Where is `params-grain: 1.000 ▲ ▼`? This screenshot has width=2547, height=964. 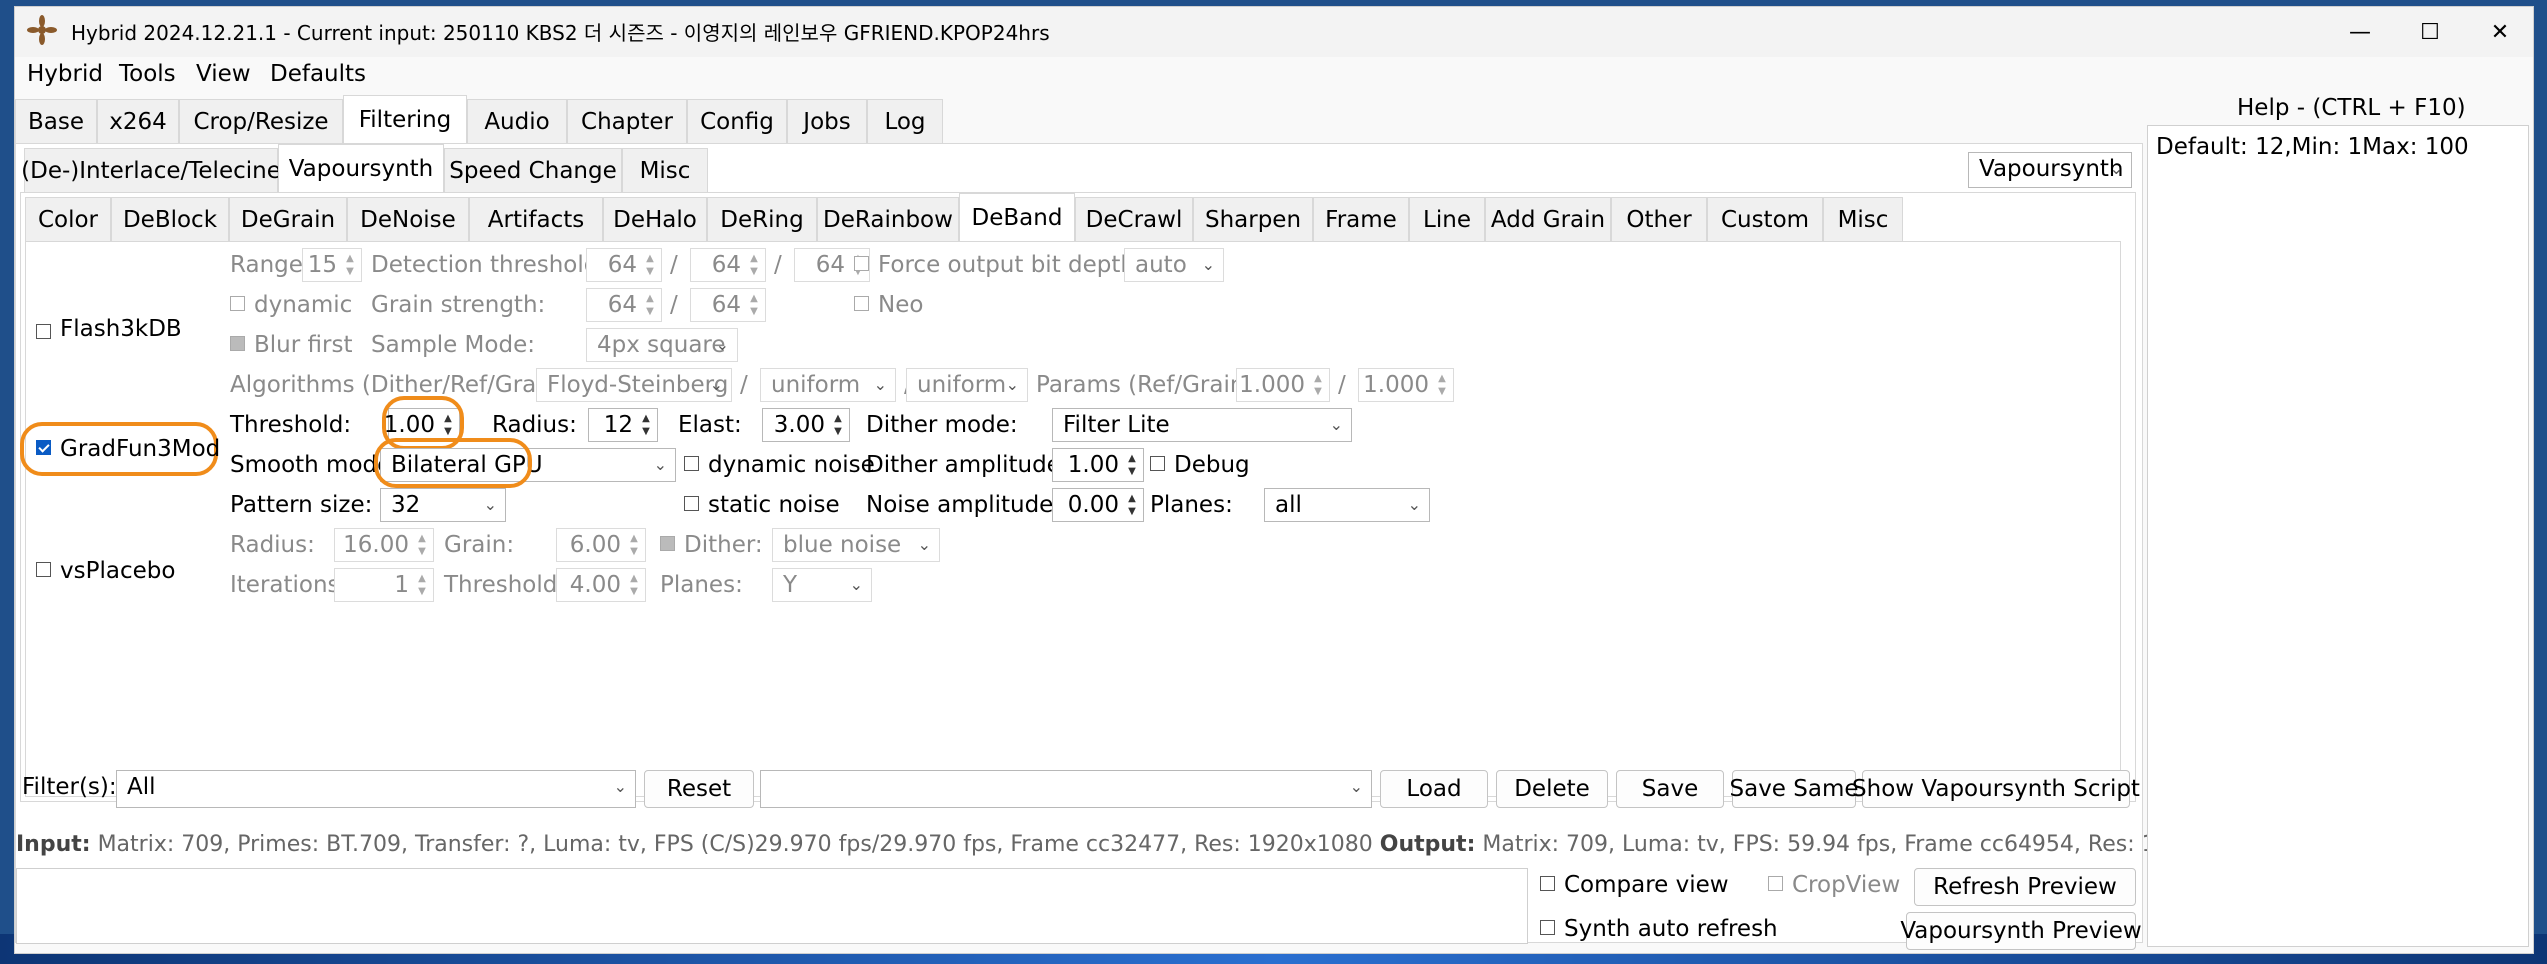
params-grain: 1.000 ▲ ▼ is located at coordinates (1406, 385).